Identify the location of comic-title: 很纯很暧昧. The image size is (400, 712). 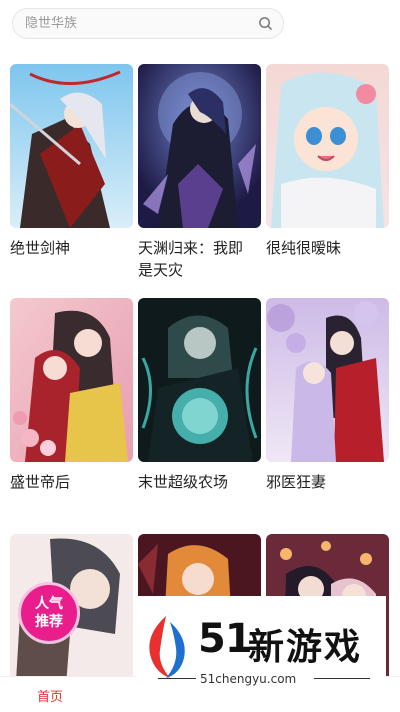
(327, 248).